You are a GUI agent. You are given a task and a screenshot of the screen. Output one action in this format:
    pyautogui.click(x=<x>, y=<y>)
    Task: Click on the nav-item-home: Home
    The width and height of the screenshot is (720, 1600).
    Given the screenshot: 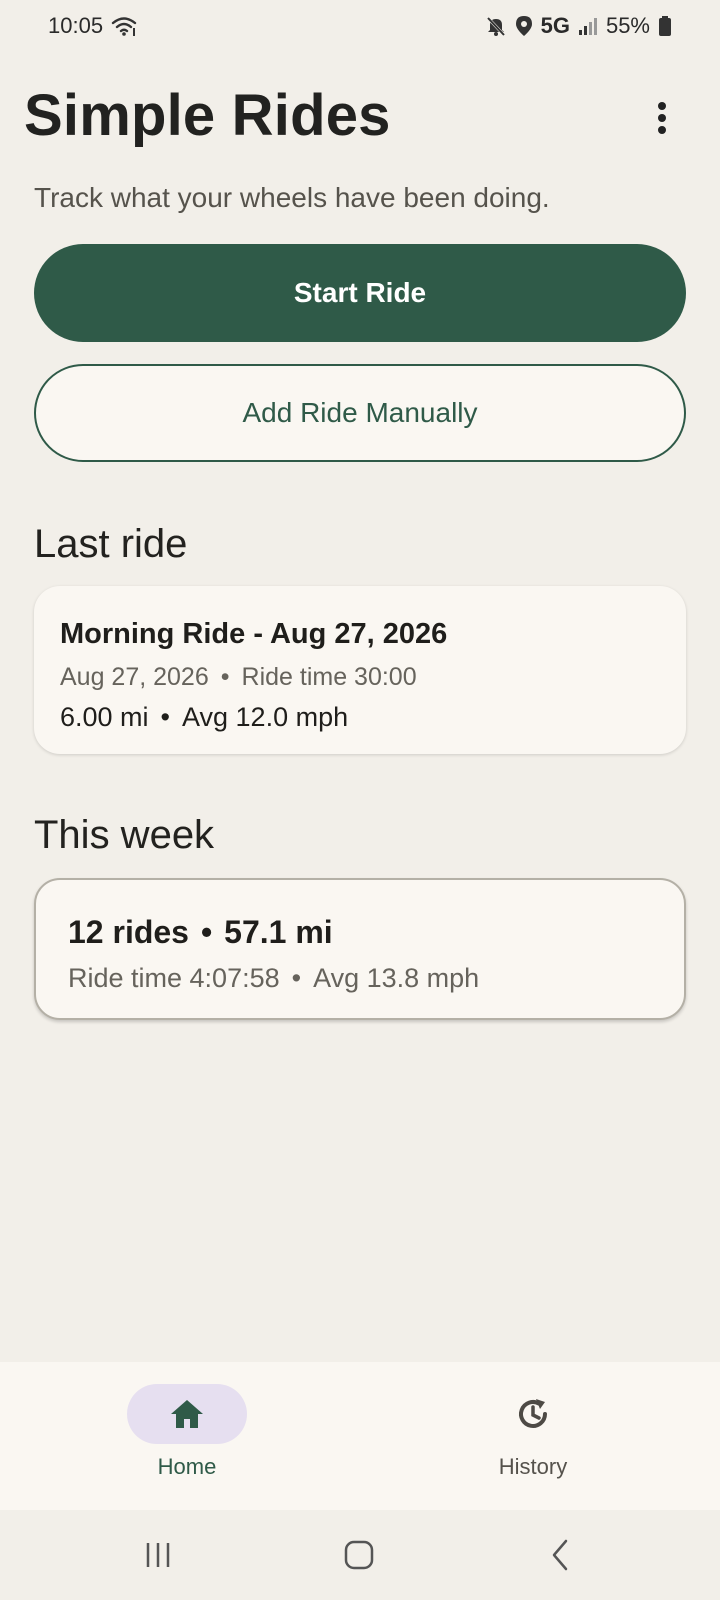 What is the action you would take?
    pyautogui.click(x=187, y=1432)
    